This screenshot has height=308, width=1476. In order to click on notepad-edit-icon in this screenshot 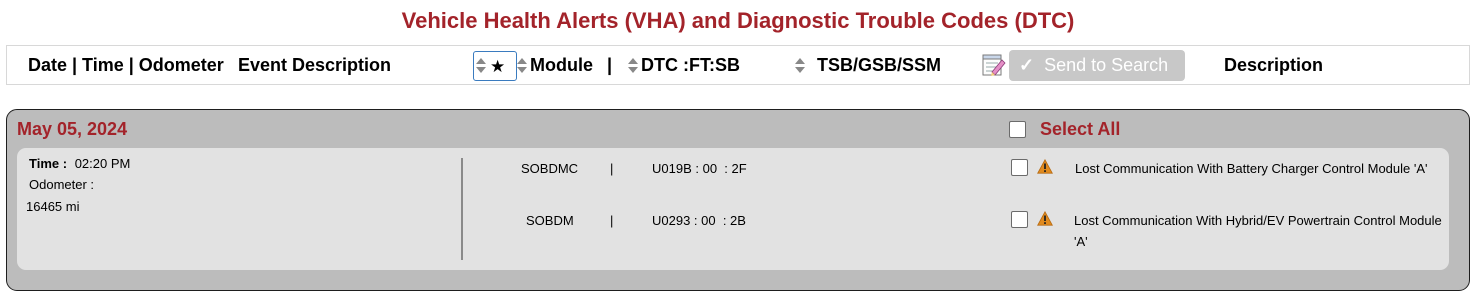, I will do `click(993, 65)`.